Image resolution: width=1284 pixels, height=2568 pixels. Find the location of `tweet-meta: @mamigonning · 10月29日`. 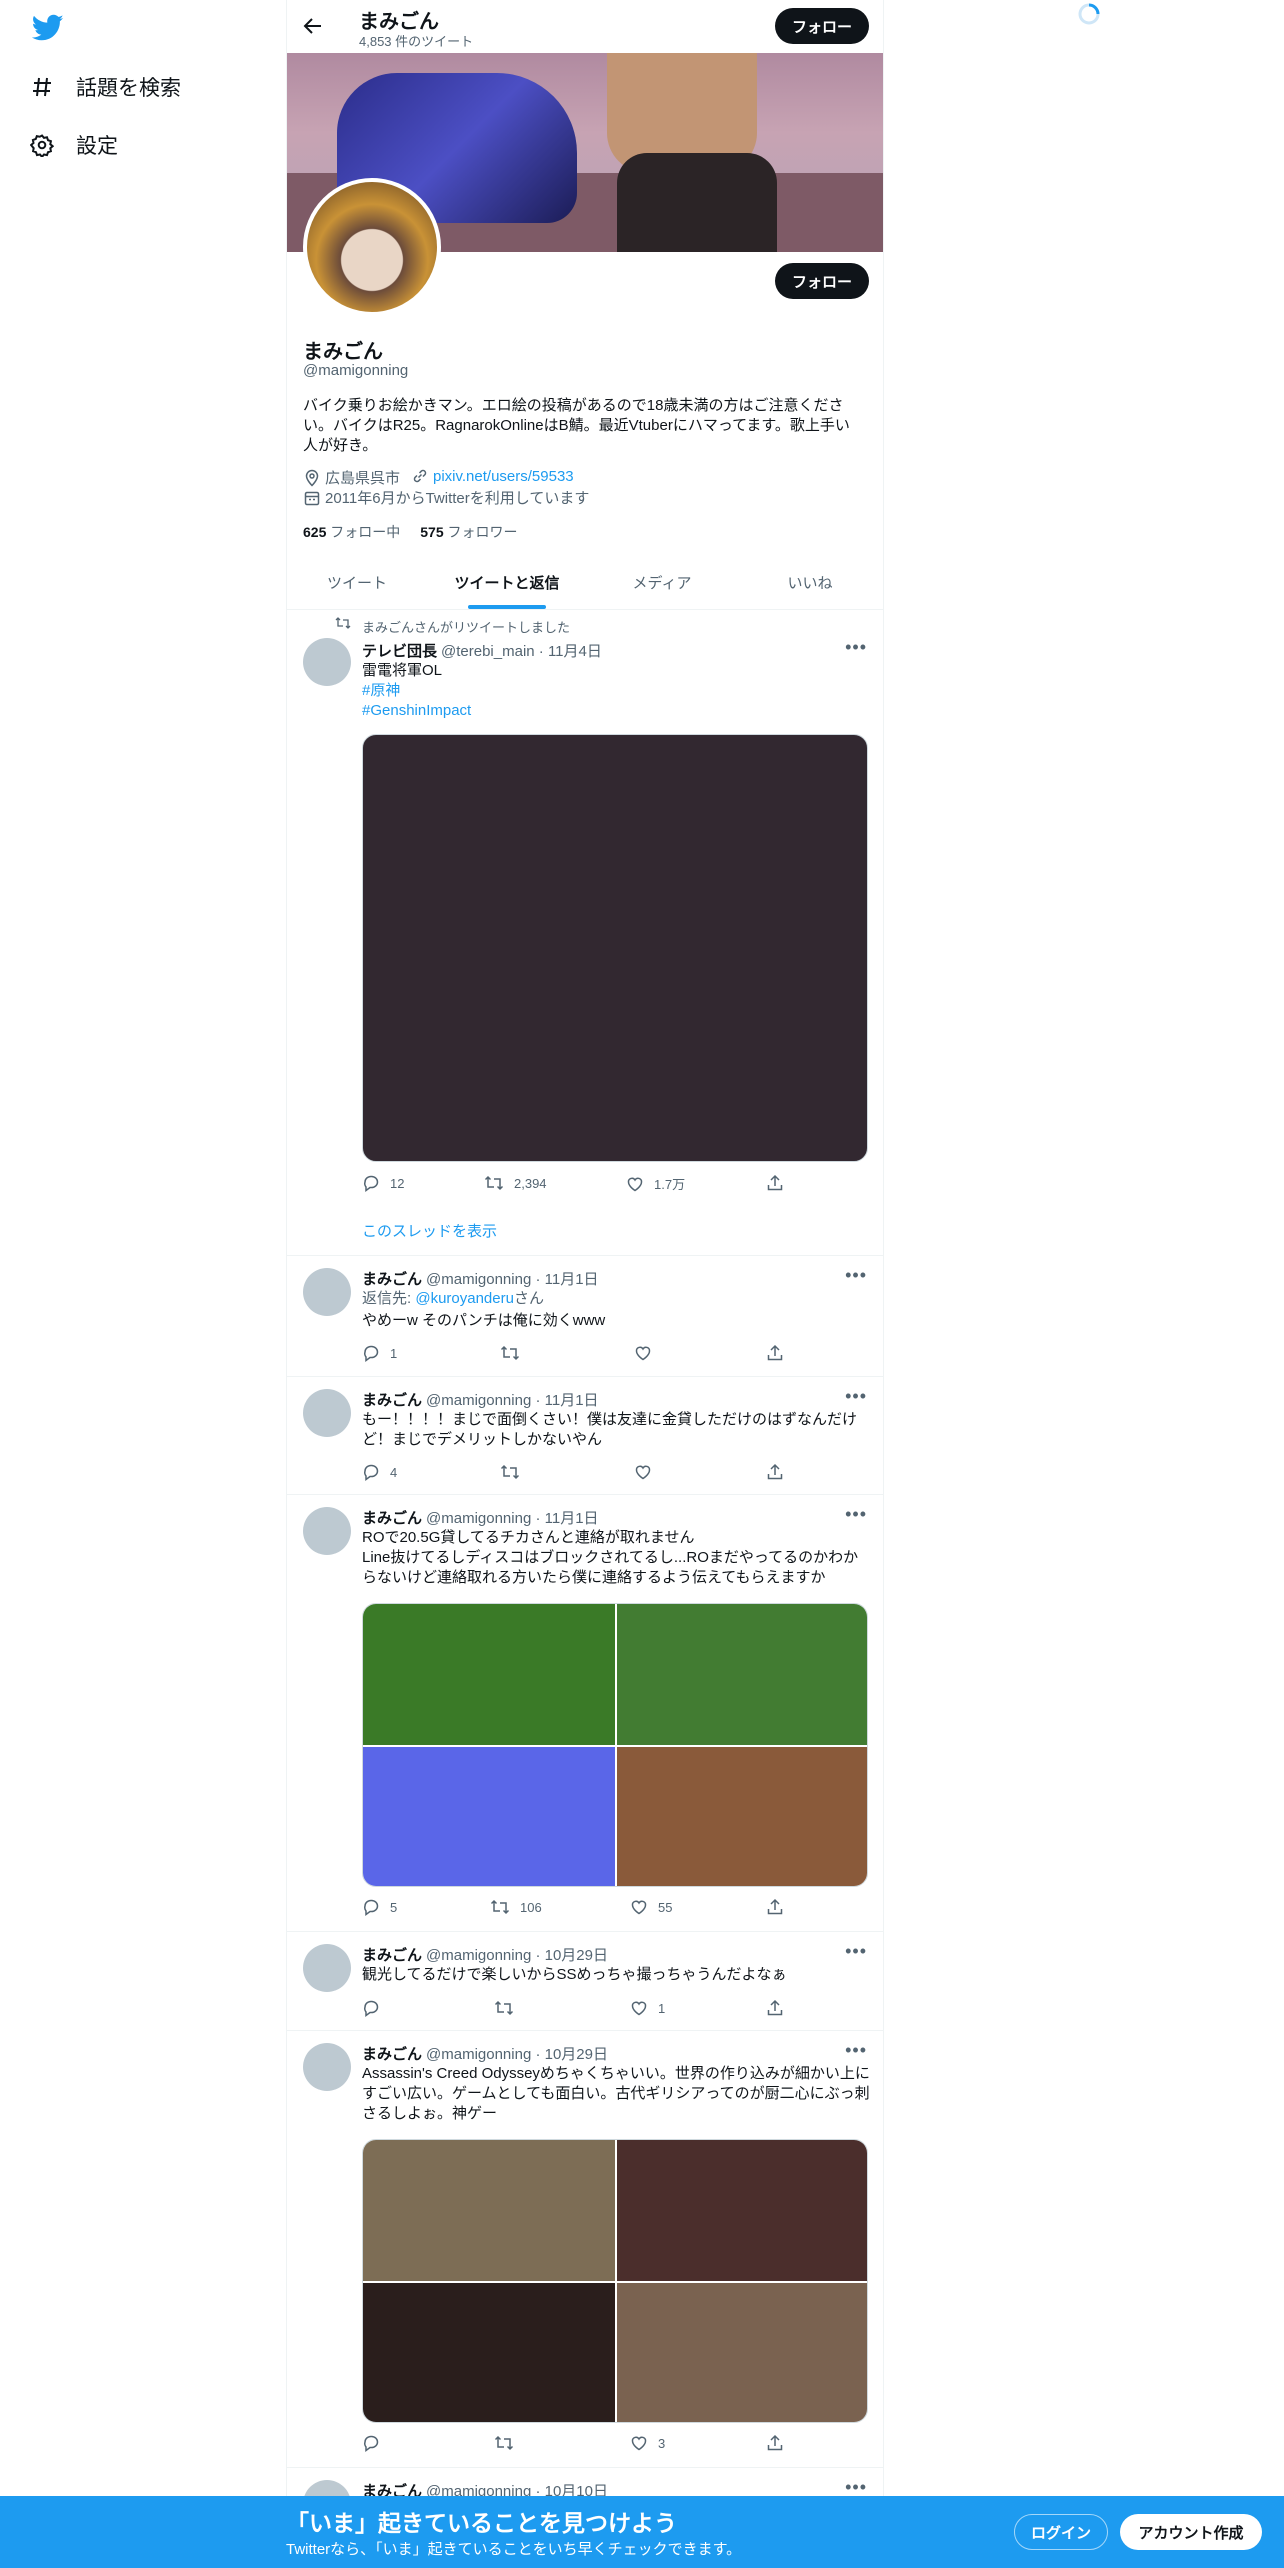

tweet-meta: @mamigonning · 10月29日 is located at coordinates (517, 1955).